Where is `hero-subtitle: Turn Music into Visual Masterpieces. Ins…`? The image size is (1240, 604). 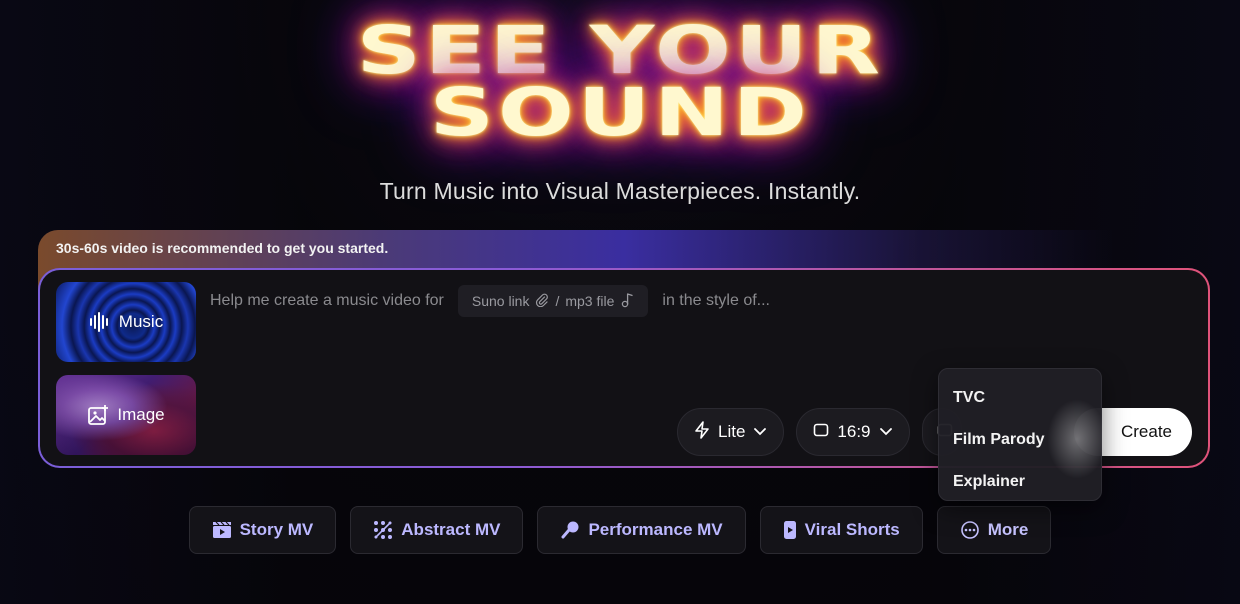
hero-subtitle: Turn Music into Visual Masterpieces. Ins… is located at coordinates (620, 191).